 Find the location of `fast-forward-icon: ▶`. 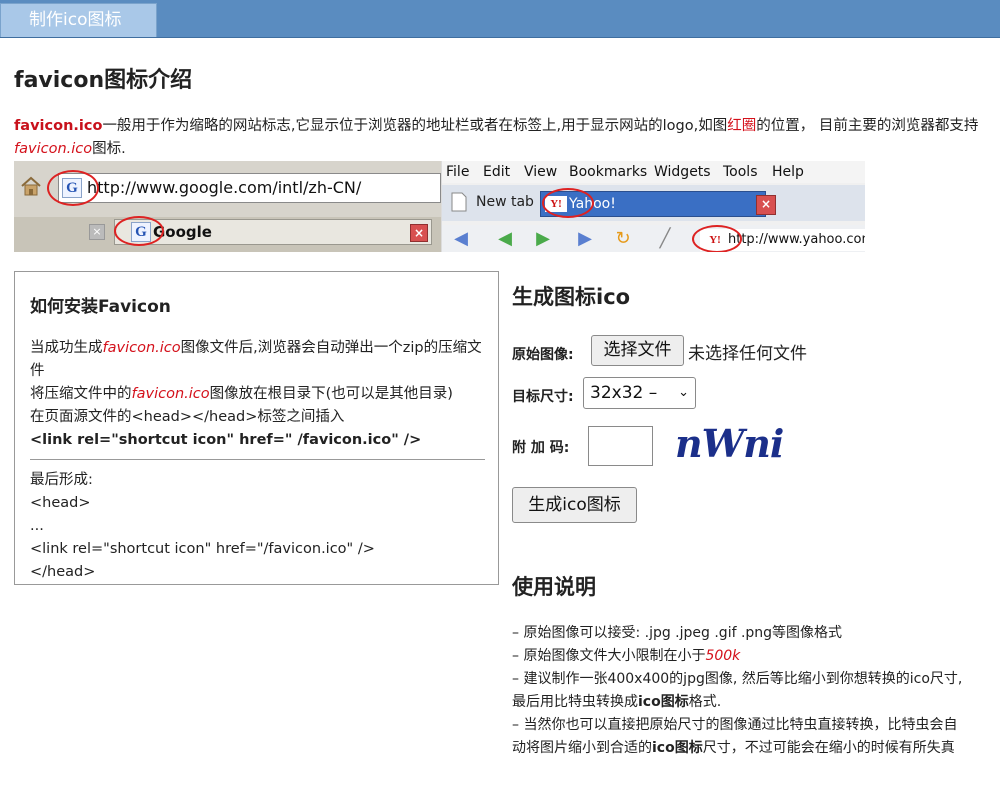

fast-forward-icon: ▶ is located at coordinates (585, 238).